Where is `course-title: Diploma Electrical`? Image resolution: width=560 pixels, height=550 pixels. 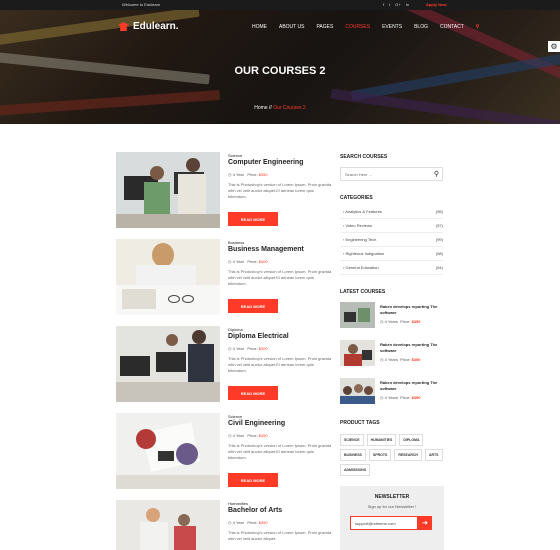
course-title: Diploma Electrical is located at coordinates (258, 336).